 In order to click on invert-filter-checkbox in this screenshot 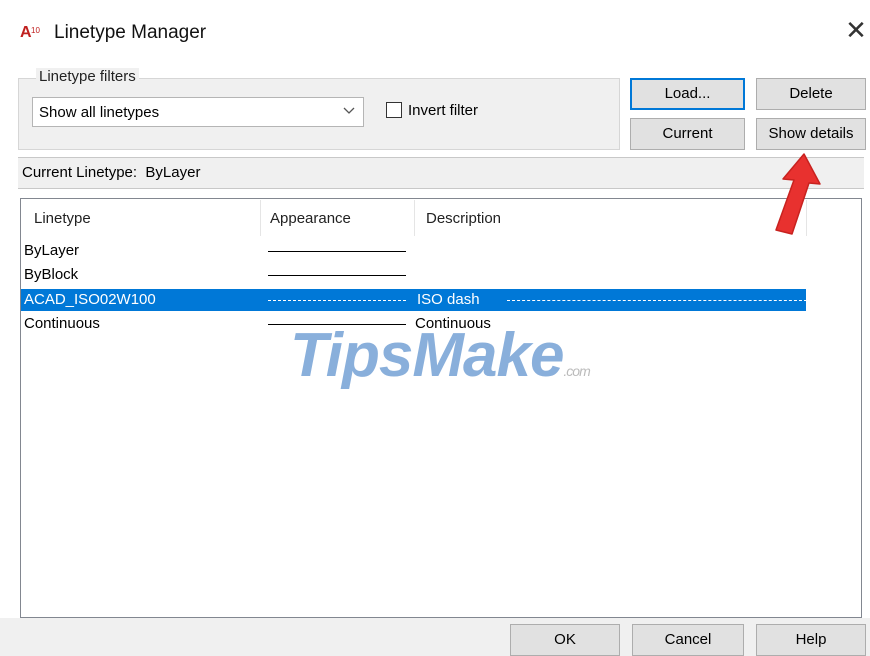, I will do `click(394, 110)`.